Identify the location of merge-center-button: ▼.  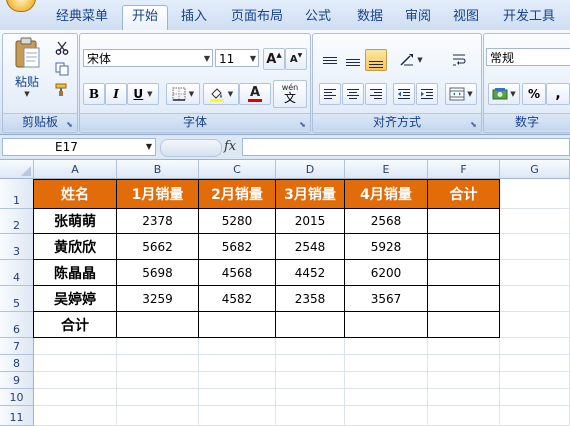
(461, 94).